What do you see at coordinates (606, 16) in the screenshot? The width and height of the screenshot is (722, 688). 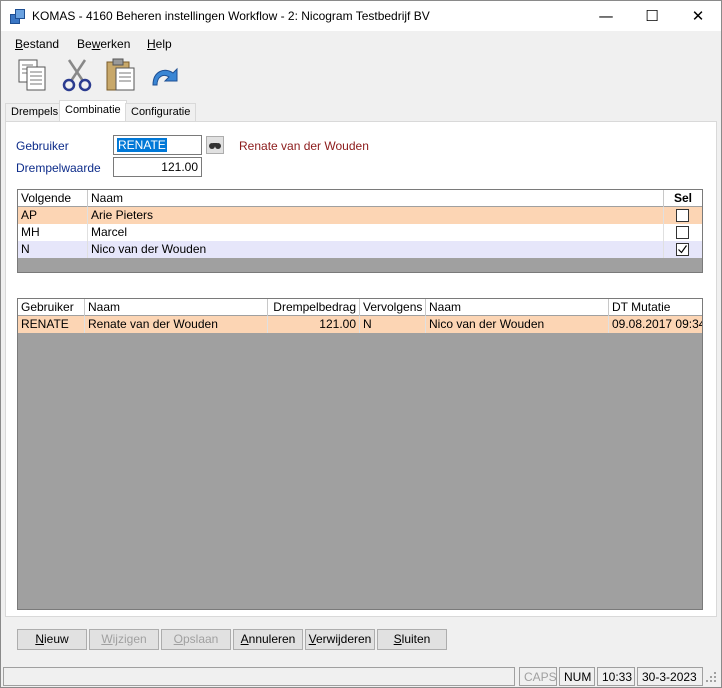 I see `minimize-button: —` at bounding box center [606, 16].